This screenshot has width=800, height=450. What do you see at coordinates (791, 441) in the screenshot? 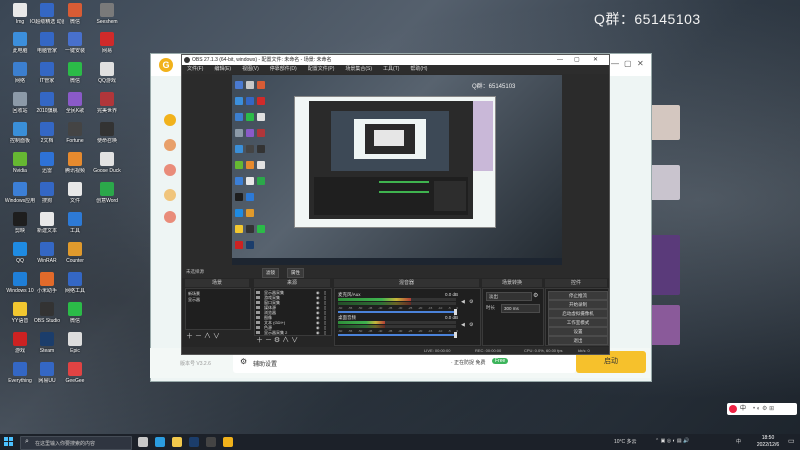
I see `notification-icon: ▭` at bounding box center [791, 441].